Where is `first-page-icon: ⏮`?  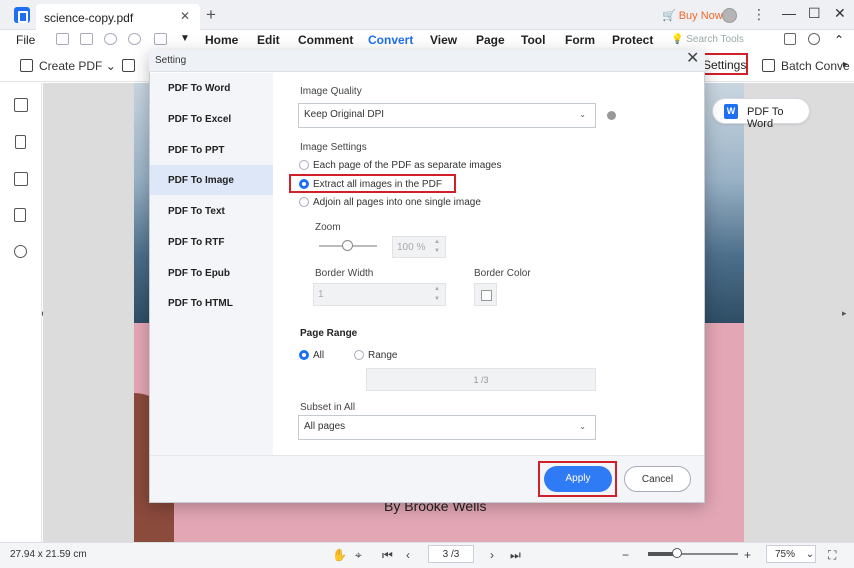 first-page-icon: ⏮ is located at coordinates (387, 555).